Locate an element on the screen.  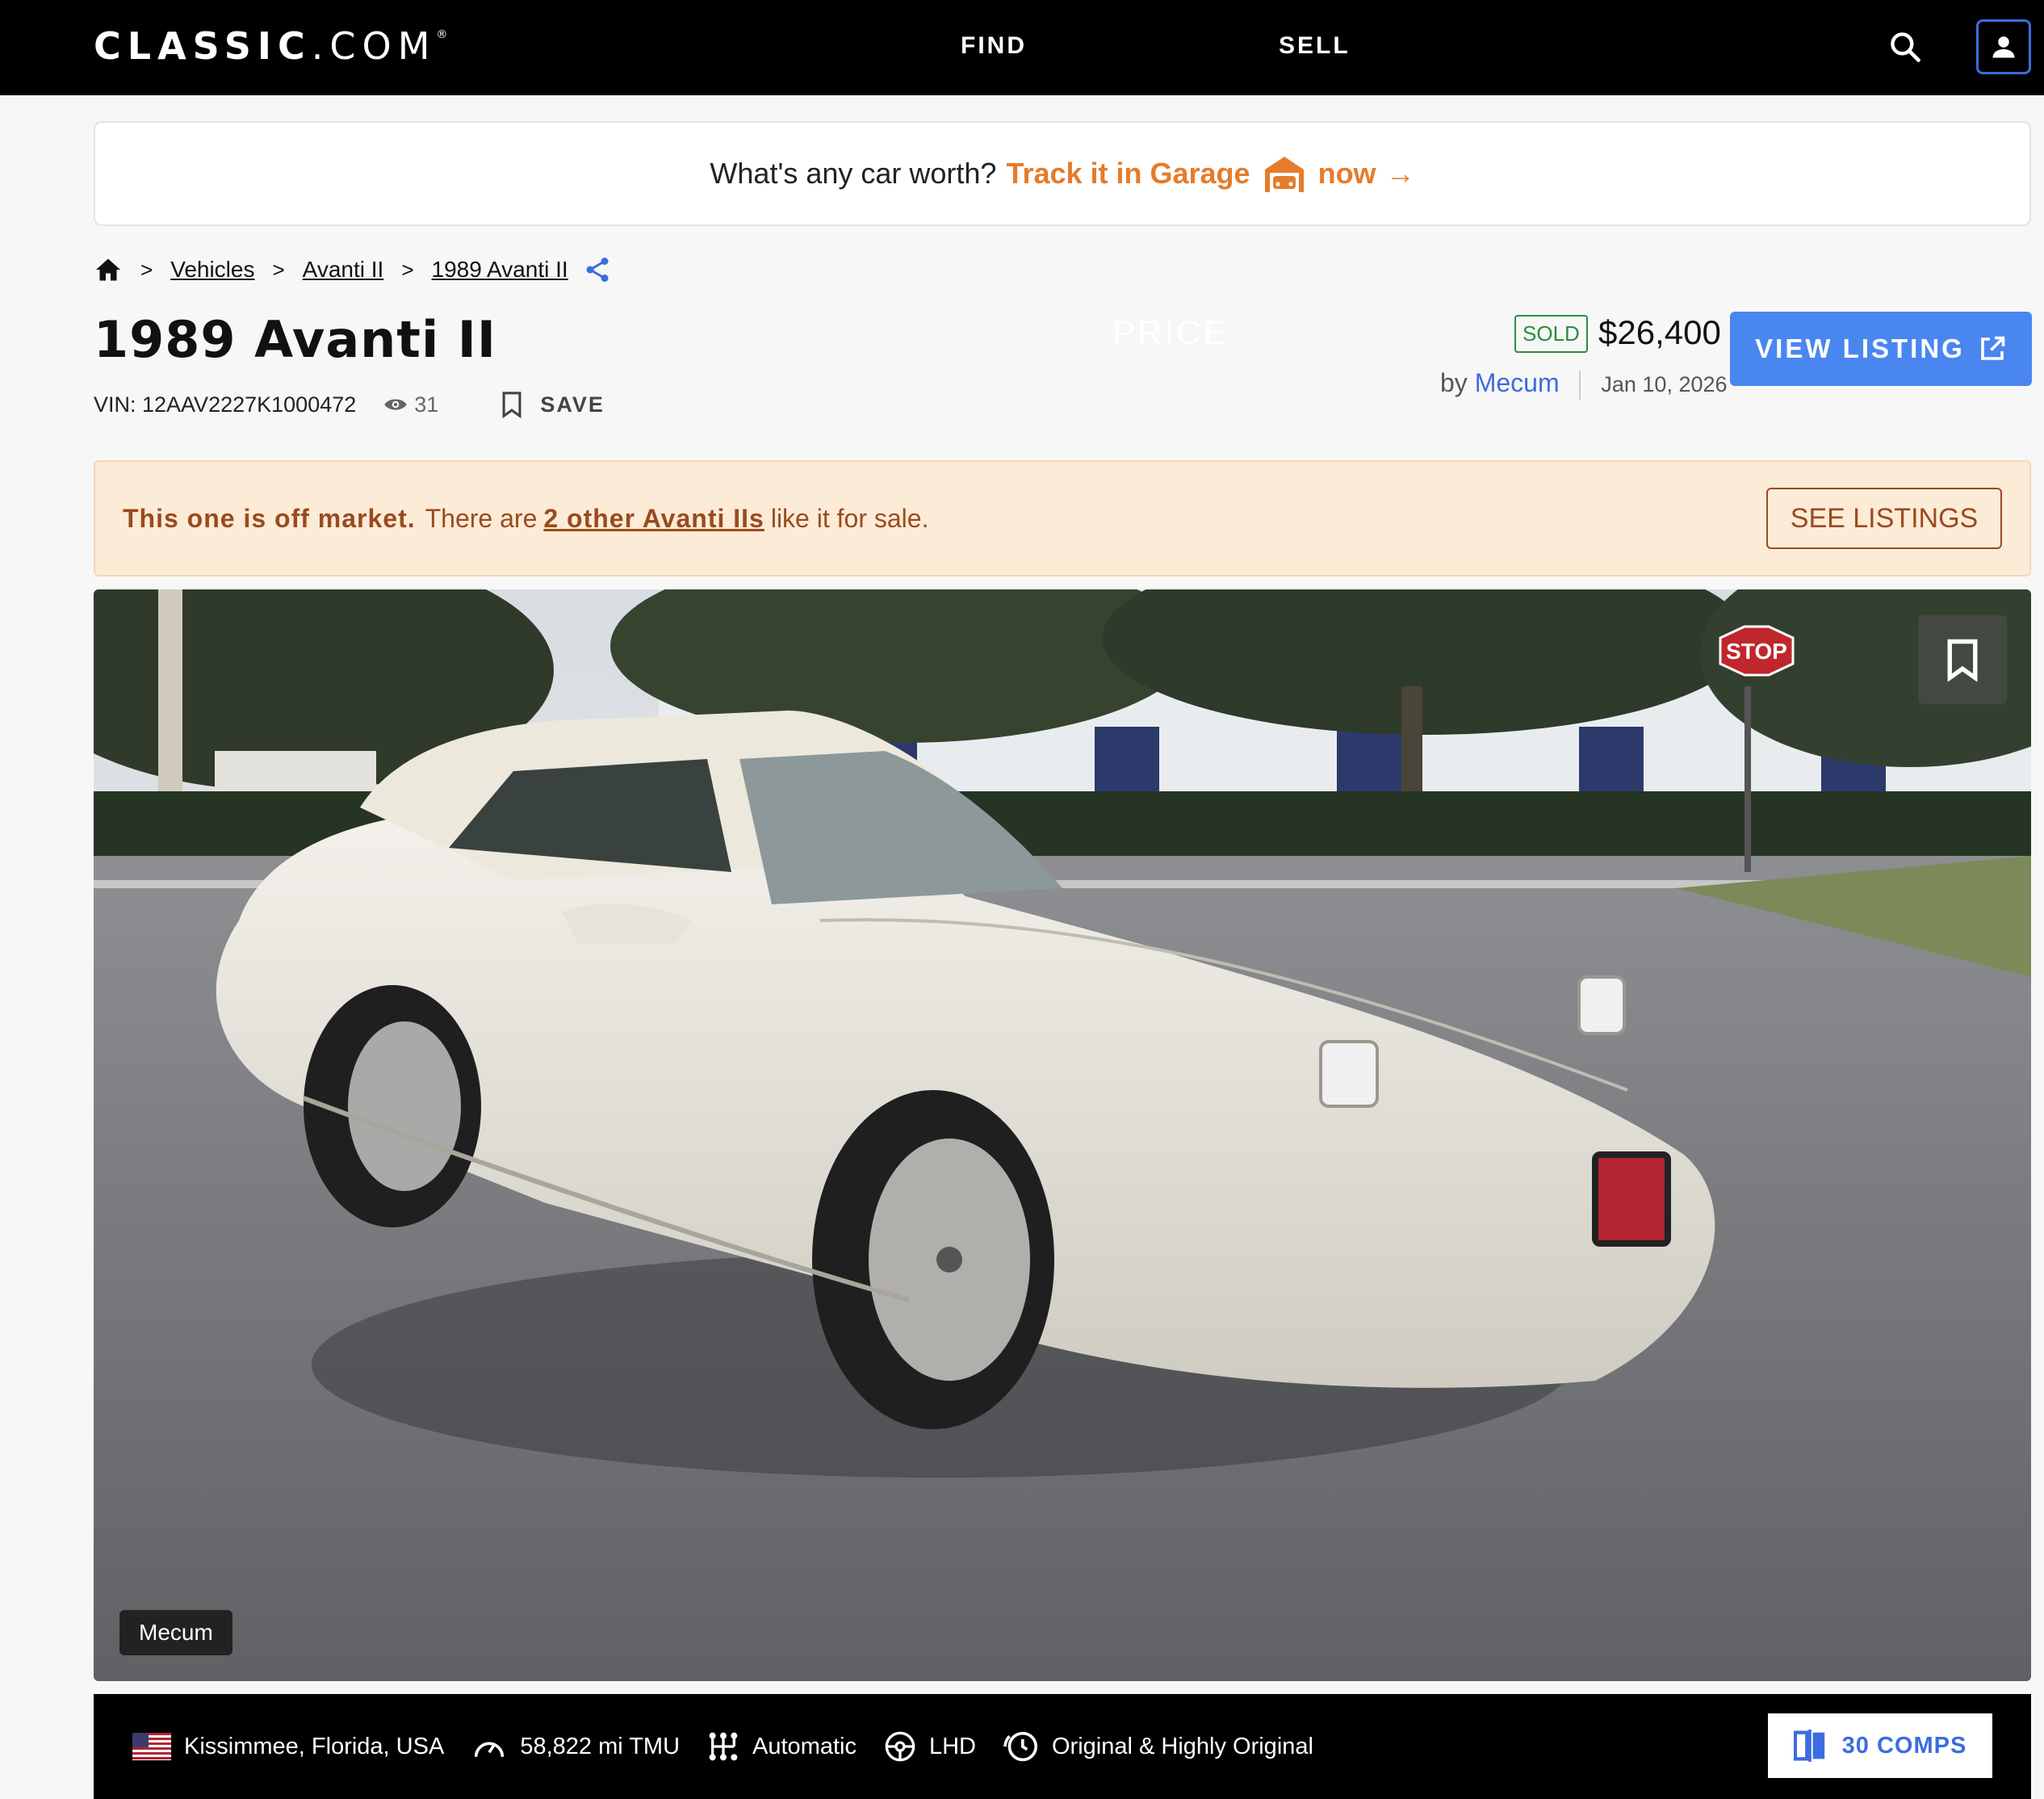
view-listing-label: VIEW LISTING is located at coordinates (1860, 348).